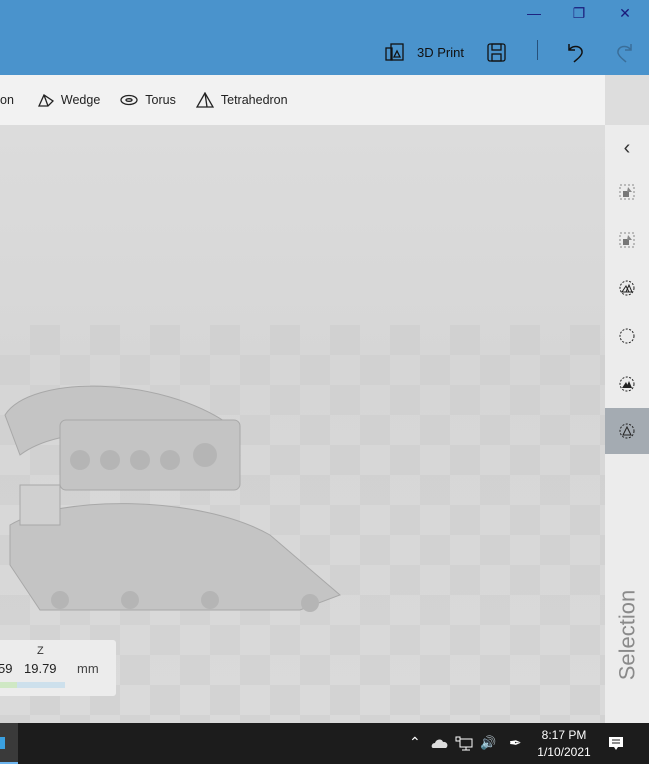 Image resolution: width=649 pixels, height=764 pixels. What do you see at coordinates (302, 100) in the screenshot?
I see `shapes-toolbar: on Wedge Torus Tetrahedron` at bounding box center [302, 100].